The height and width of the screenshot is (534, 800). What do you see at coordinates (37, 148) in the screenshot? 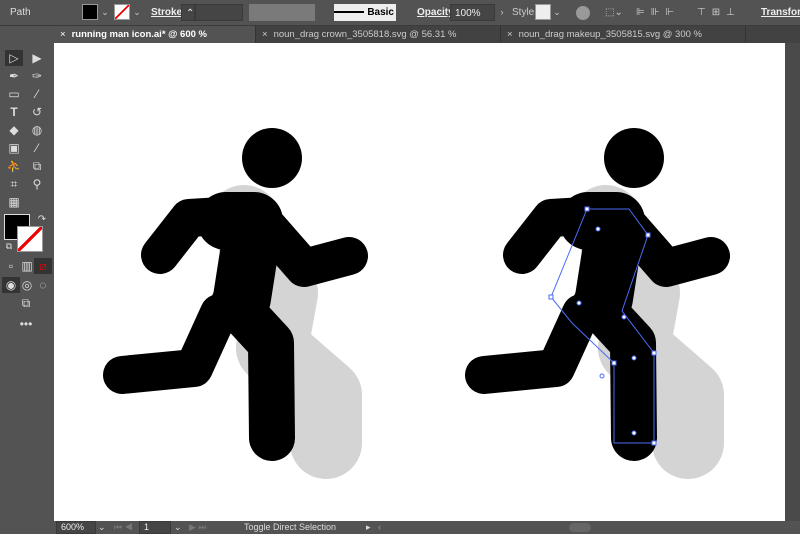
I see `eyedropper-tool-icon: ⁄` at bounding box center [37, 148].